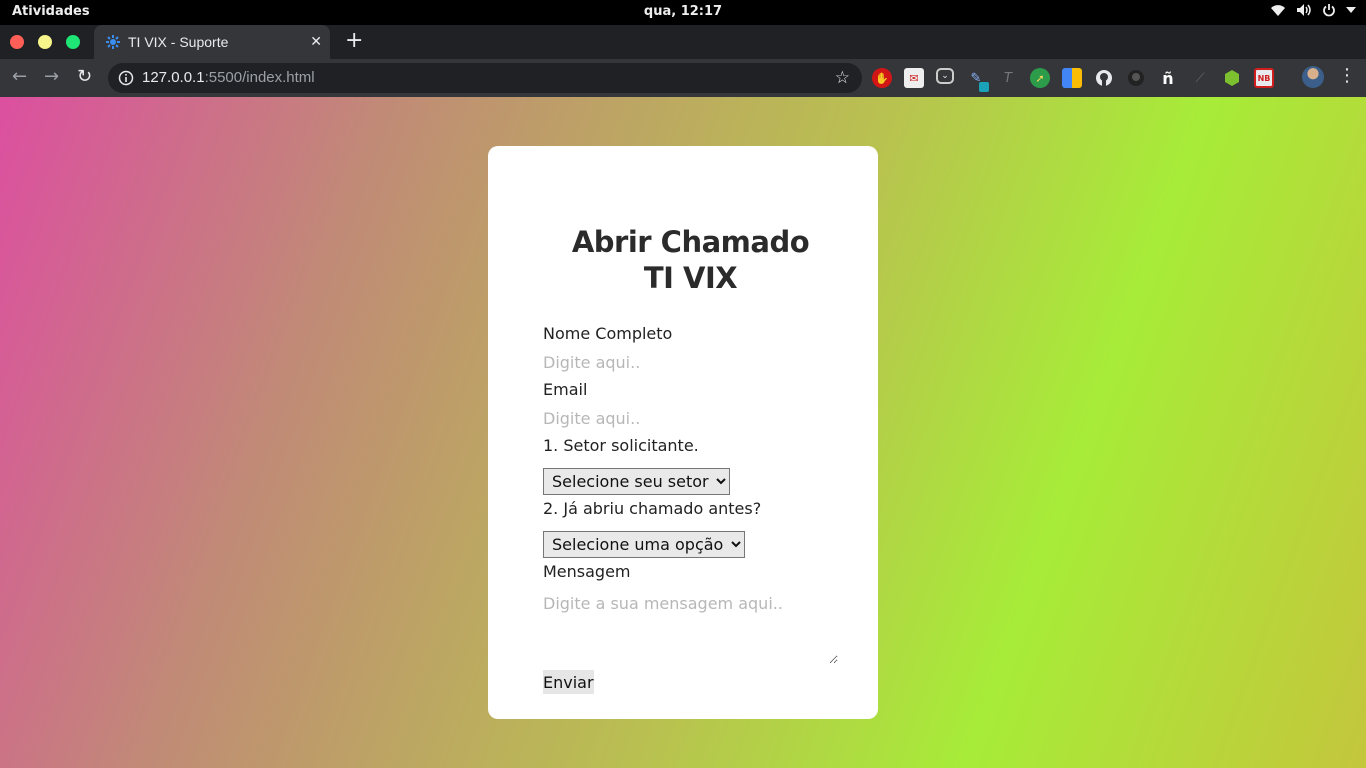  Describe the element at coordinates (690, 278) in the screenshot. I see `title-line-2: TI VIX` at that location.